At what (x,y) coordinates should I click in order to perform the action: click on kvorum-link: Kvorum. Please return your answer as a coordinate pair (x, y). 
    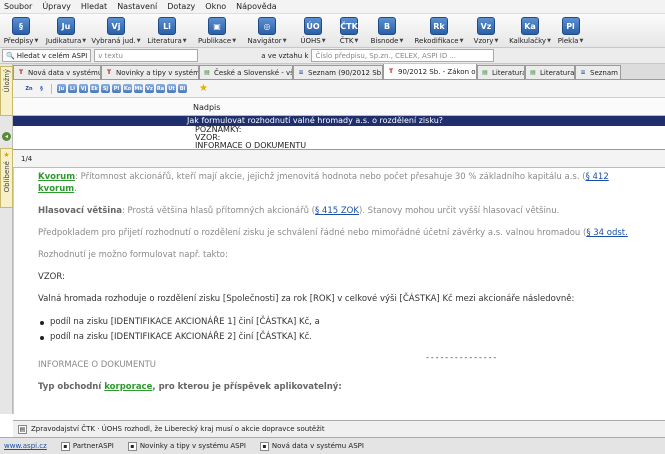
    Looking at the image, I should click on (56, 177).